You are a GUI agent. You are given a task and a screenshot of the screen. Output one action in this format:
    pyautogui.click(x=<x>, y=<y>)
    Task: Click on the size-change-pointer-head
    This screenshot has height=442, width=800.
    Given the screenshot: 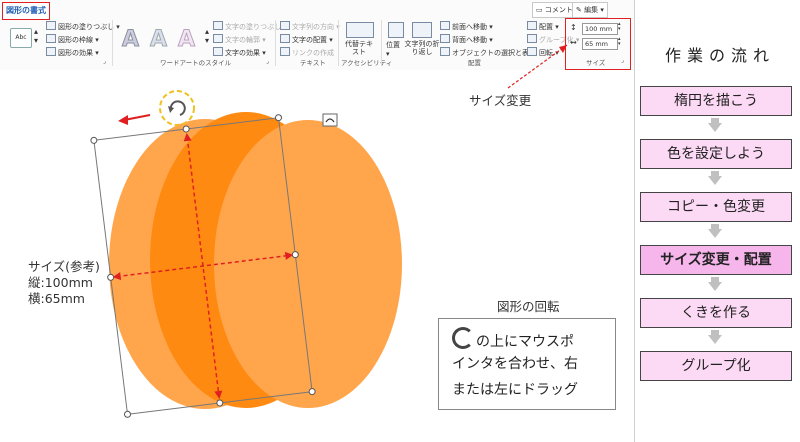 What is the action you would take?
    pyautogui.click(x=563, y=49)
    